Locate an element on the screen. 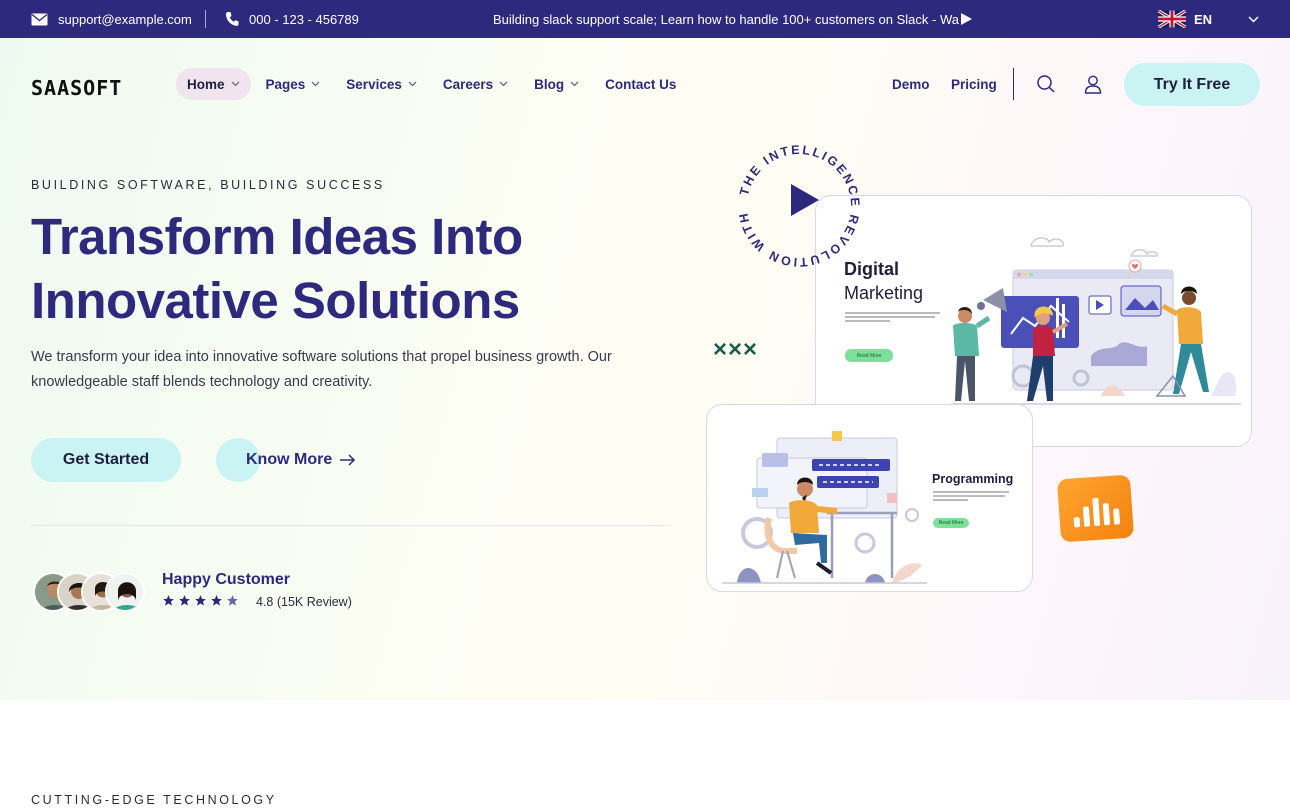  try-it-free-button: Try It Free is located at coordinates (1192, 84).